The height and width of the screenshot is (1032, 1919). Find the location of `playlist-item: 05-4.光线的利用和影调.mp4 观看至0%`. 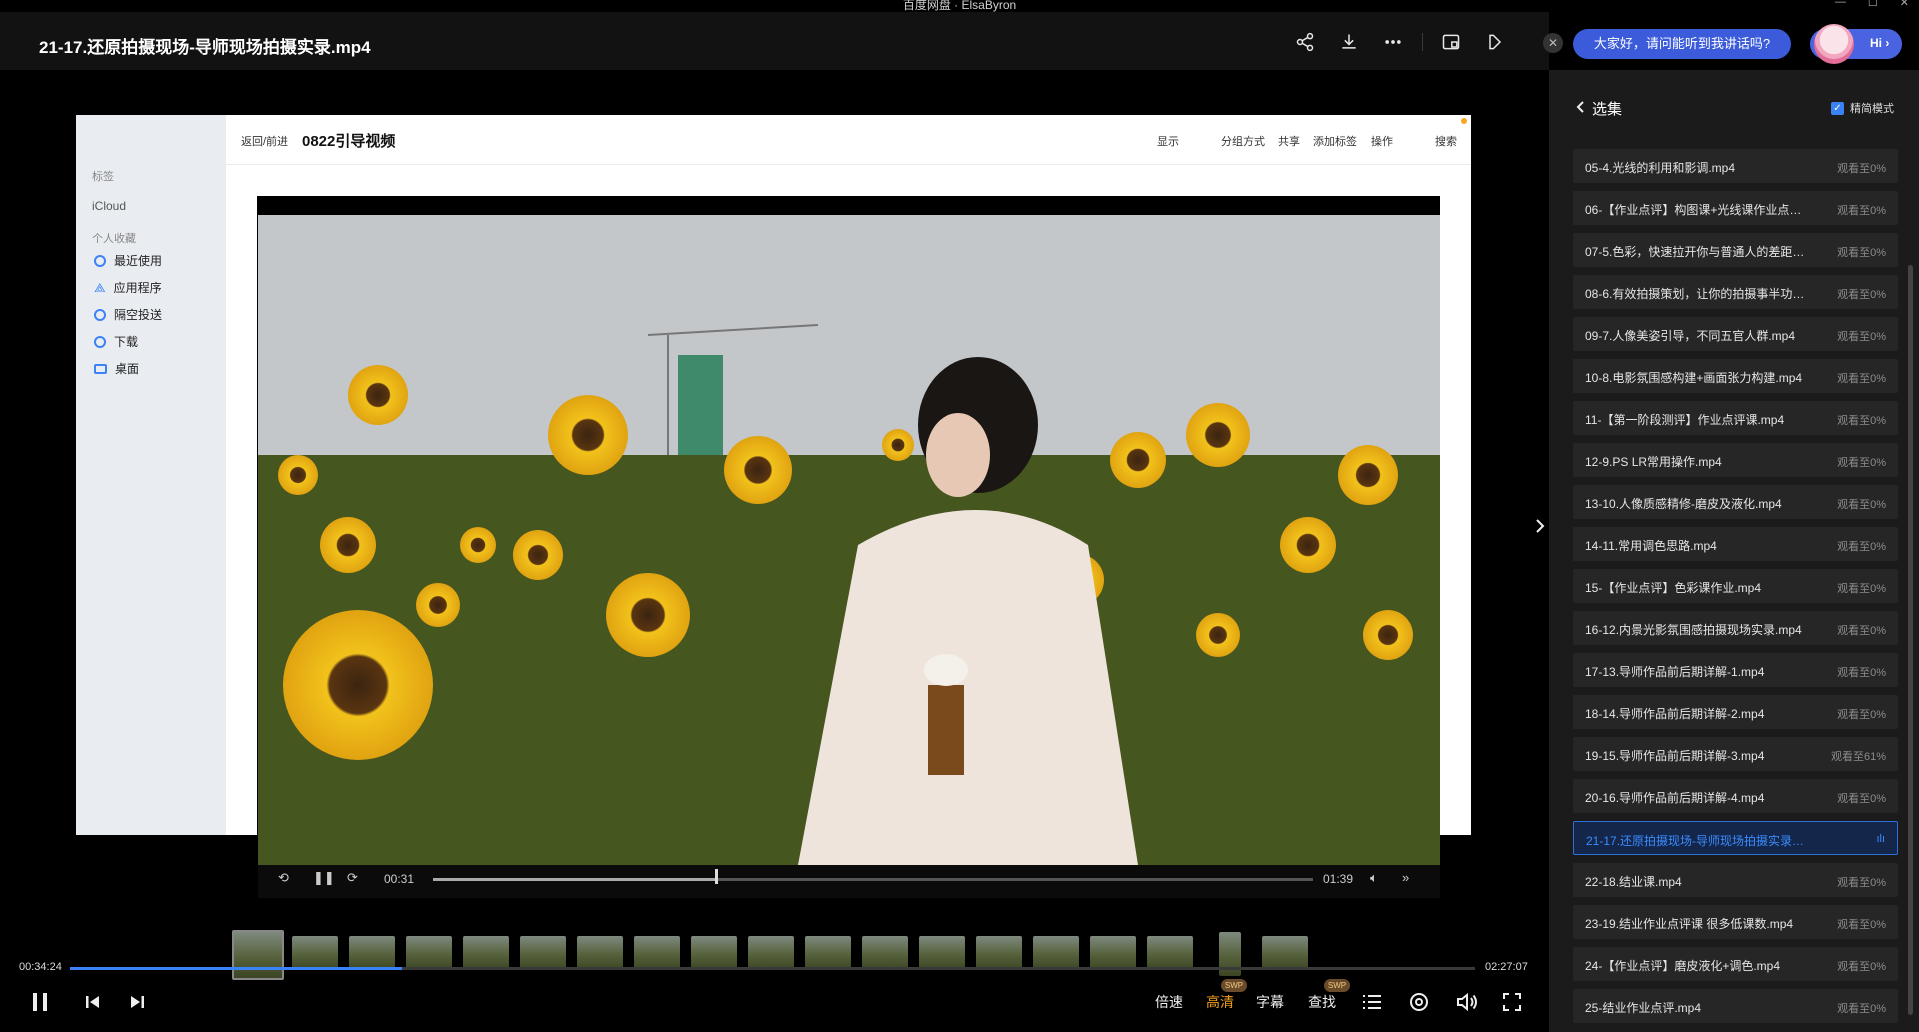

playlist-item: 05-4.光线的利用和影调.mp4 观看至0% is located at coordinates (1735, 166).